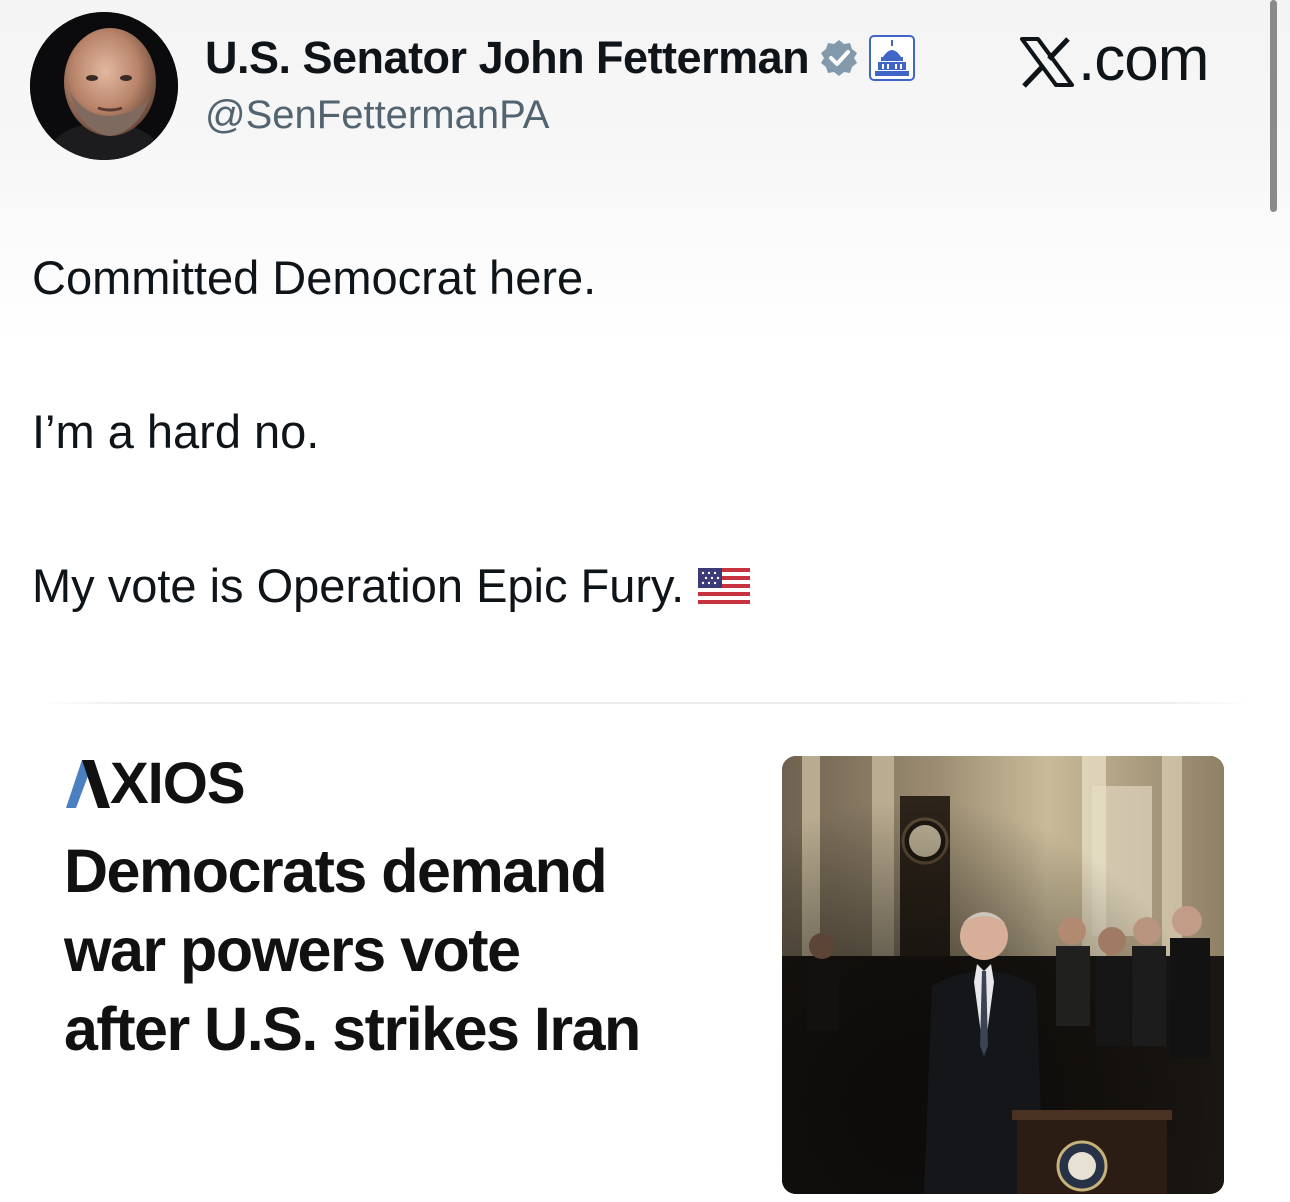 The height and width of the screenshot is (1202, 1290). Describe the element at coordinates (1047, 60) in the screenshot. I see `x-logo-icon` at that location.